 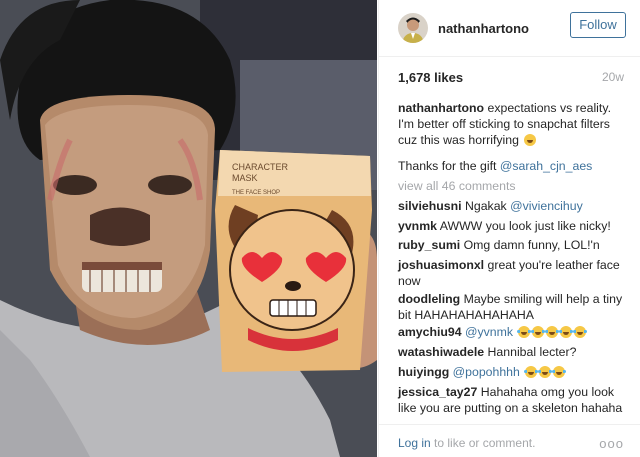 I want to click on comment-username: silviehusni, so click(x=430, y=206).